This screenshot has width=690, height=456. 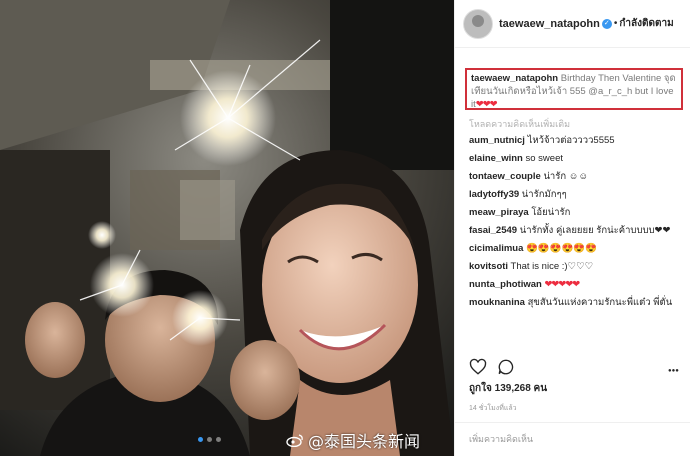 What do you see at coordinates (576, 212) in the screenshot?
I see `comment-item: meaw_piraya โอ้ยน่ารัก` at bounding box center [576, 212].